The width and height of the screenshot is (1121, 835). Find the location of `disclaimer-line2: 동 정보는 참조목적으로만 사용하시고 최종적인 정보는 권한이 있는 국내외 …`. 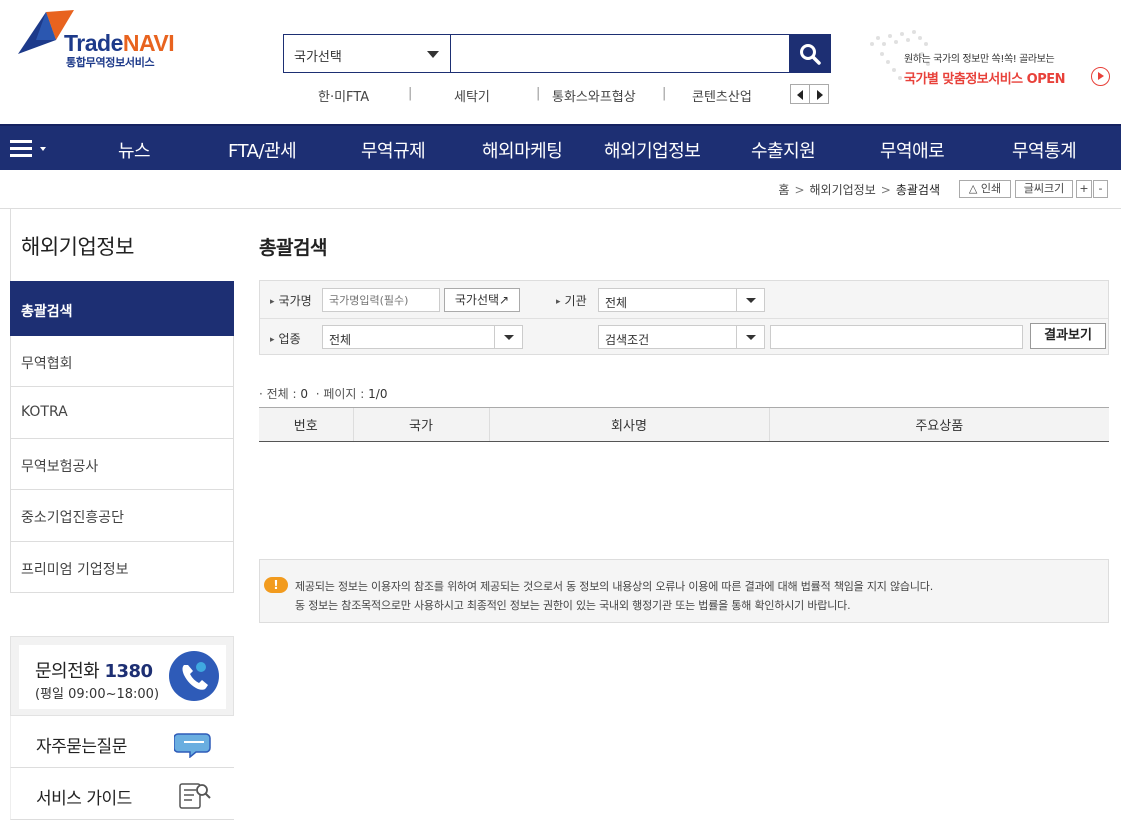

disclaimer-line2: 동 정보는 참조목적으로만 사용하시고 최종적인 정보는 권한이 있는 국내외 … is located at coordinates (573, 605).